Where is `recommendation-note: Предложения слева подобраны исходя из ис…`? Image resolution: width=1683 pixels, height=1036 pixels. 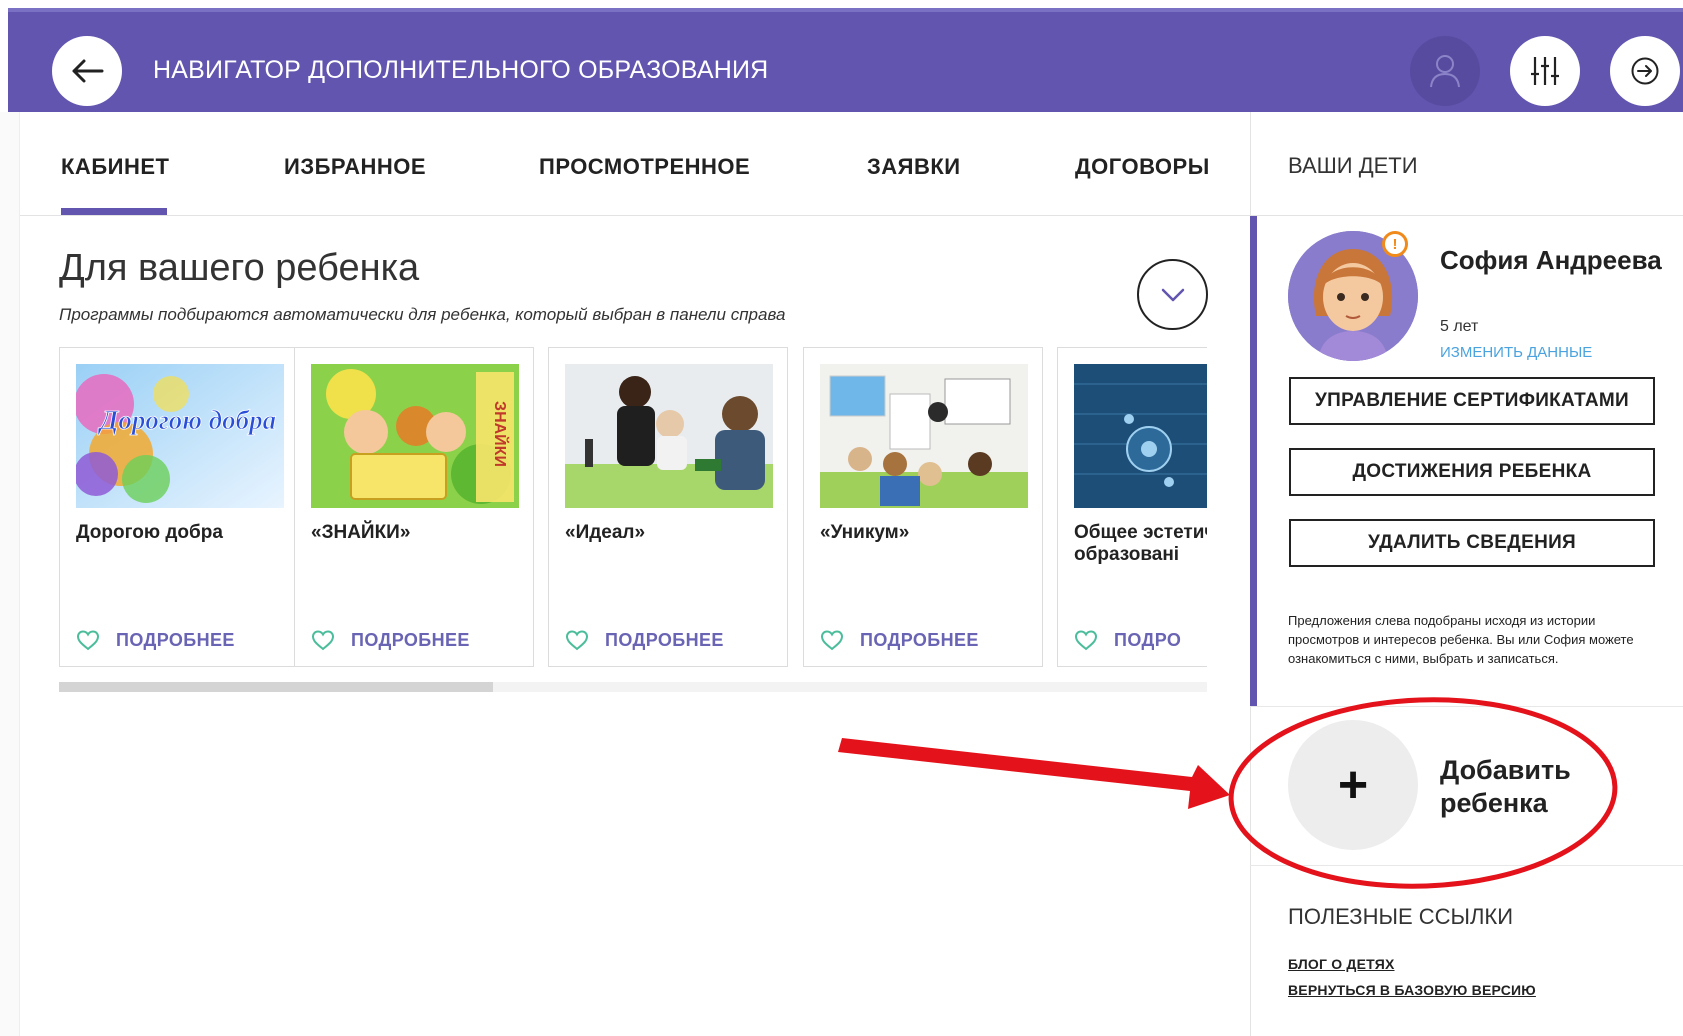 recommendation-note: Предложения слева подобраны исходя из ис… is located at coordinates (1461, 639).